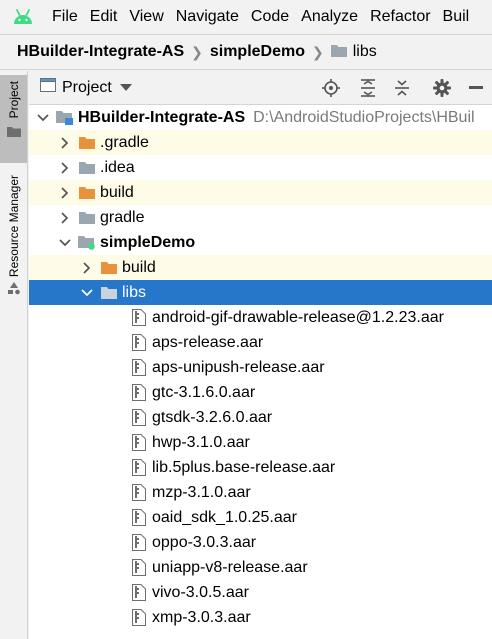  I want to click on menu-analyze: Analyze, so click(329, 17).